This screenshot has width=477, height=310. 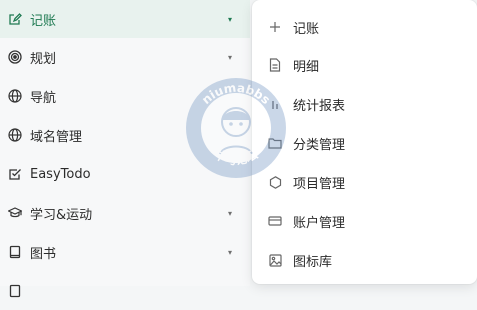 What do you see at coordinates (125, 96) in the screenshot?
I see `sidebar-item-navigation: 导航` at bounding box center [125, 96].